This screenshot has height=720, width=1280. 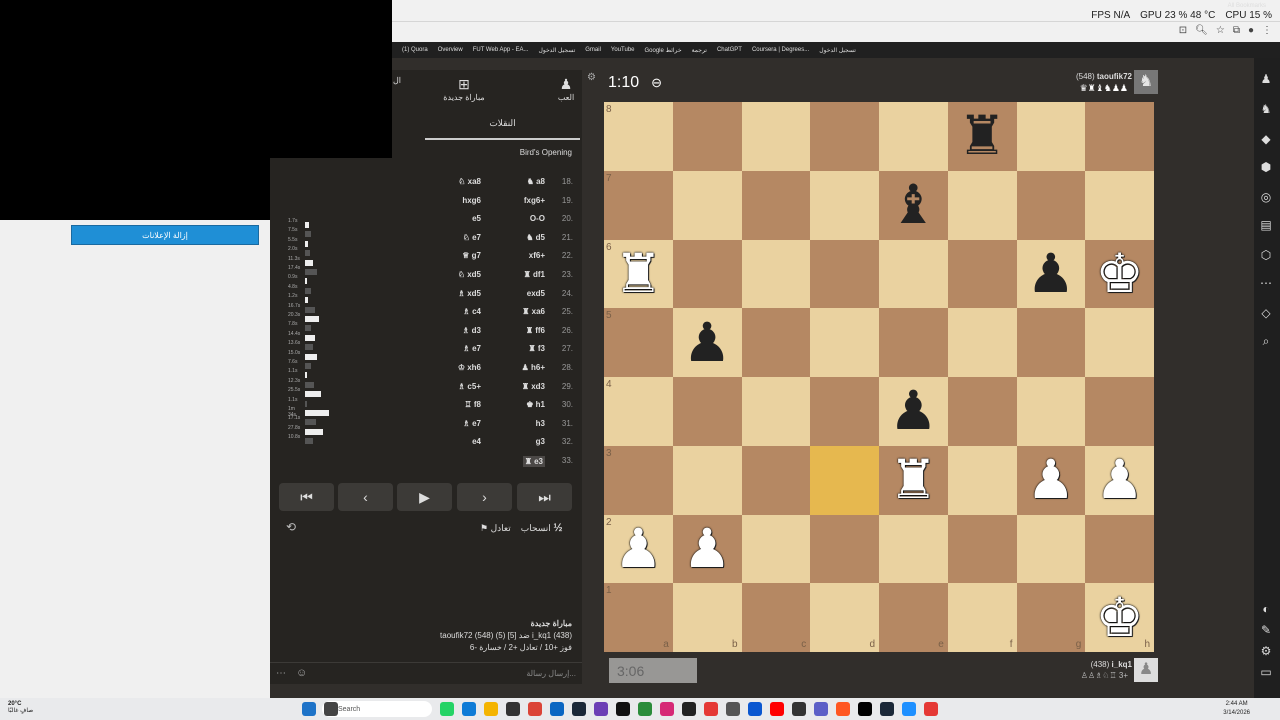 What do you see at coordinates (472, 348) in the screenshot?
I see `black-move: ♗ e7` at bounding box center [472, 348].